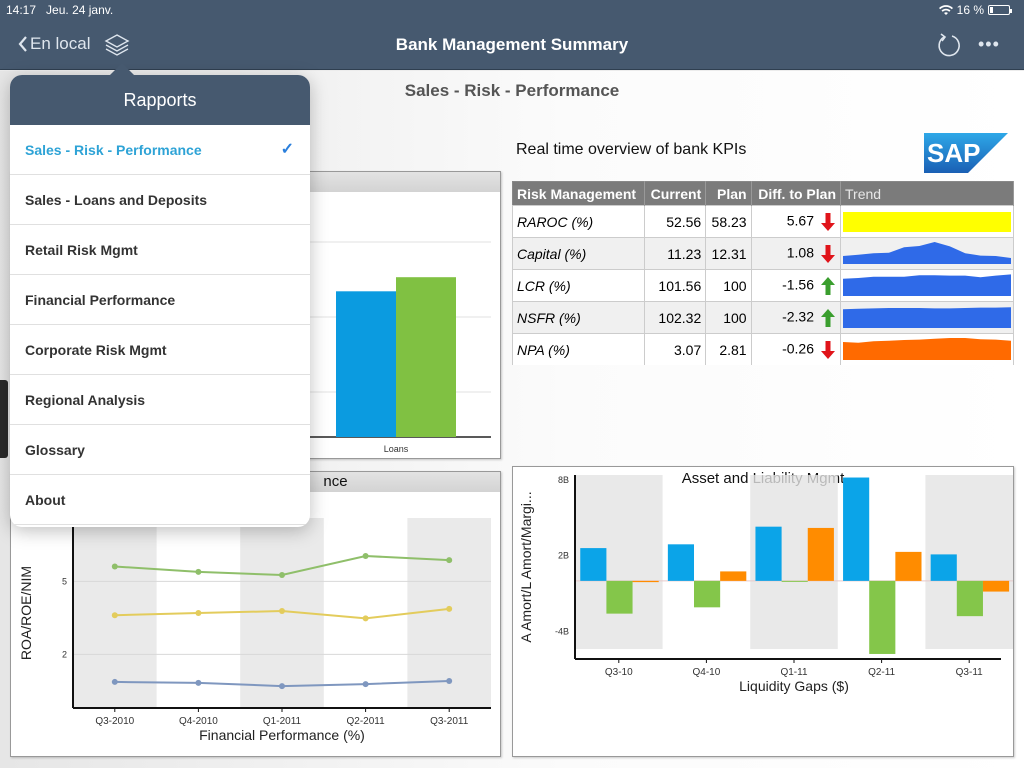 This screenshot has width=1024, height=768. What do you see at coordinates (282, 721) in the screenshot?
I see `x-tick-label: Q1-2011` at bounding box center [282, 721].